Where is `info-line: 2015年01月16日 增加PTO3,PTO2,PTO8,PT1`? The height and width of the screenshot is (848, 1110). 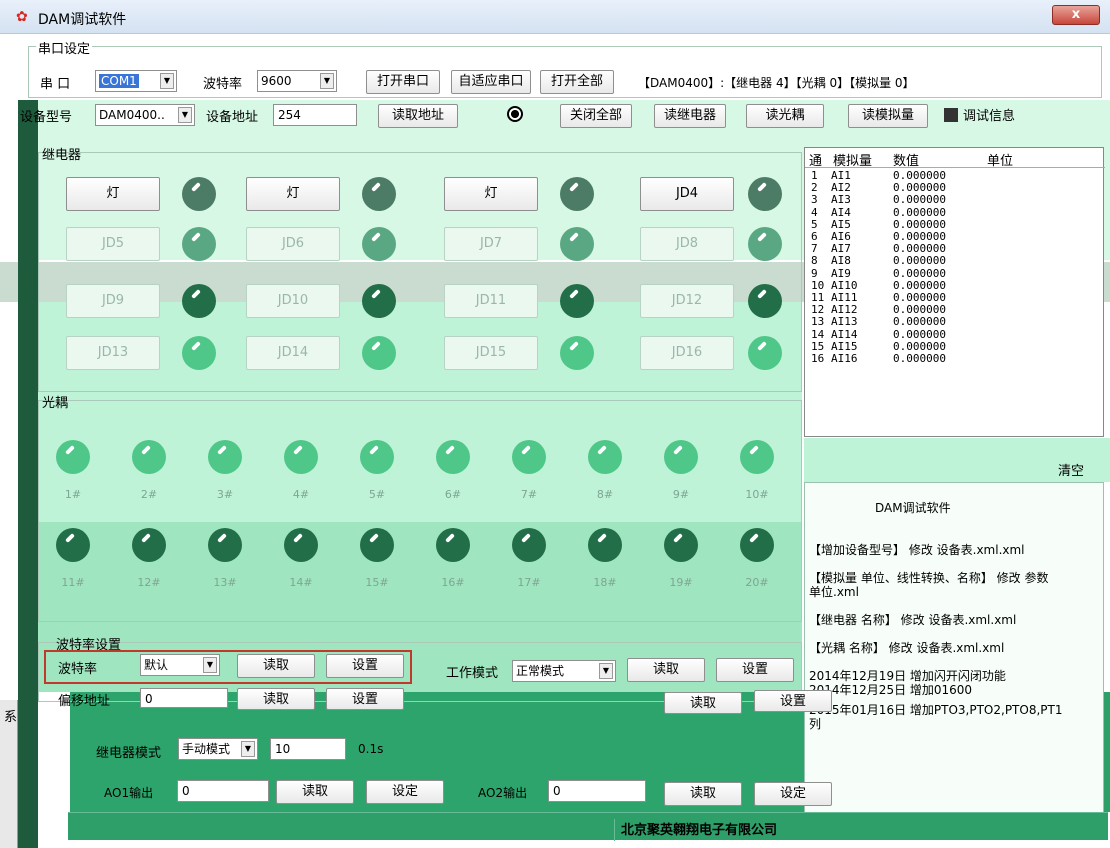
info-line: 2015年01月16日 增加PTO3,PTO2,PTO8,PT1 is located at coordinates (936, 710).